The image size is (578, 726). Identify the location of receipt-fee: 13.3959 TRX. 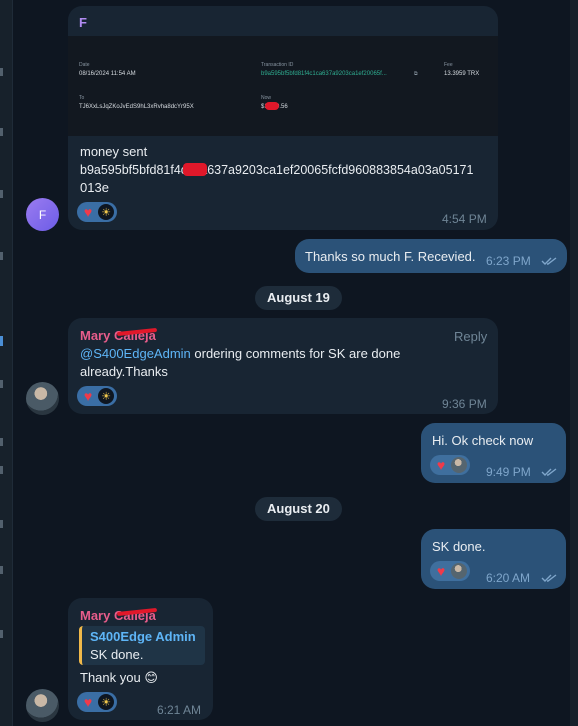
(462, 74).